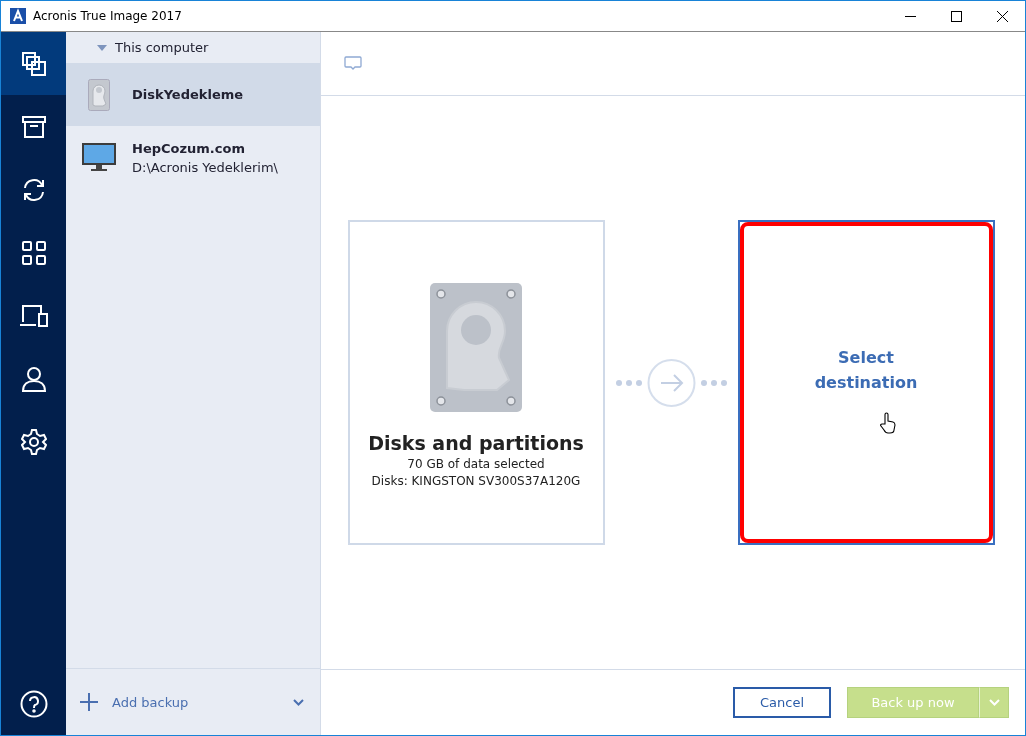  Describe the element at coordinates (476, 443) in the screenshot. I see `source-title: Disks and partitions` at that location.